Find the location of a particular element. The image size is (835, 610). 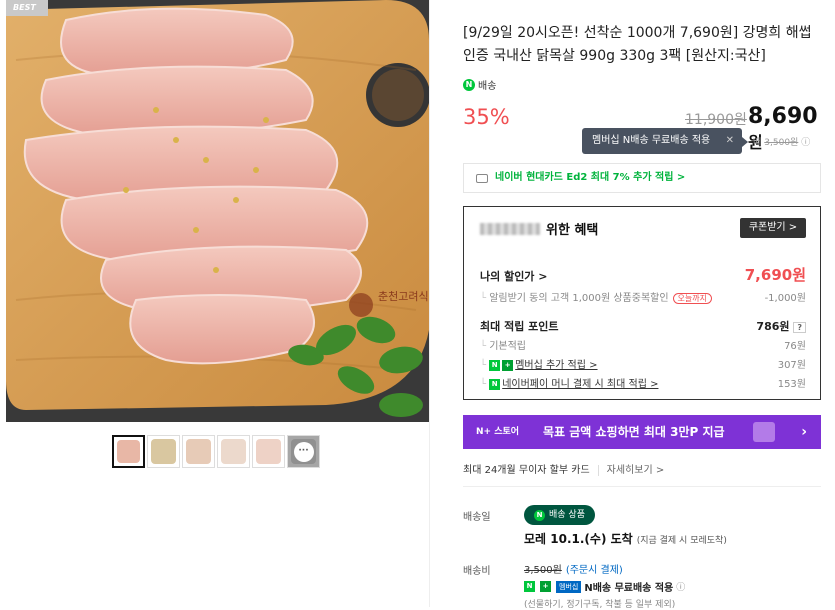

chevron-right-icon: › is located at coordinates (804, 432).